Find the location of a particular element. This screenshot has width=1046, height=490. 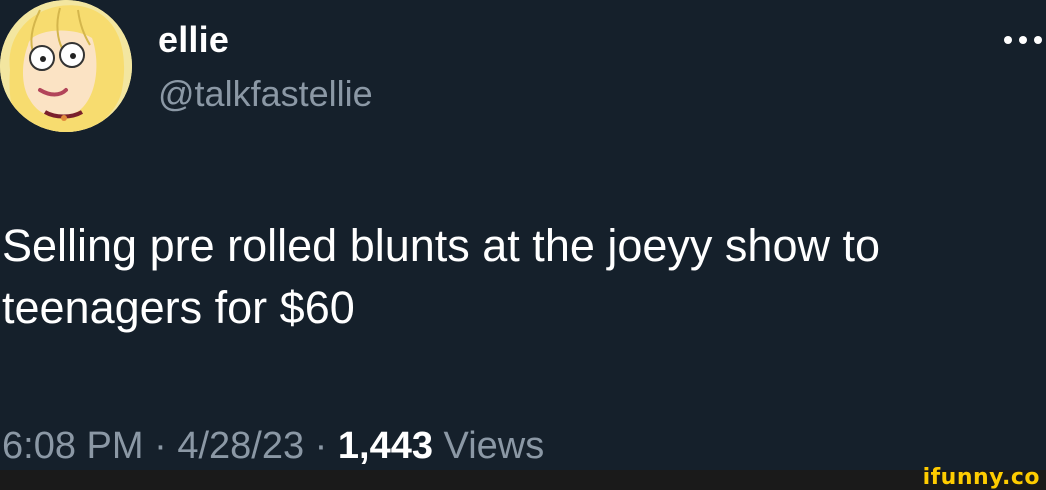

views-count: 1,443 is located at coordinates (385, 446).